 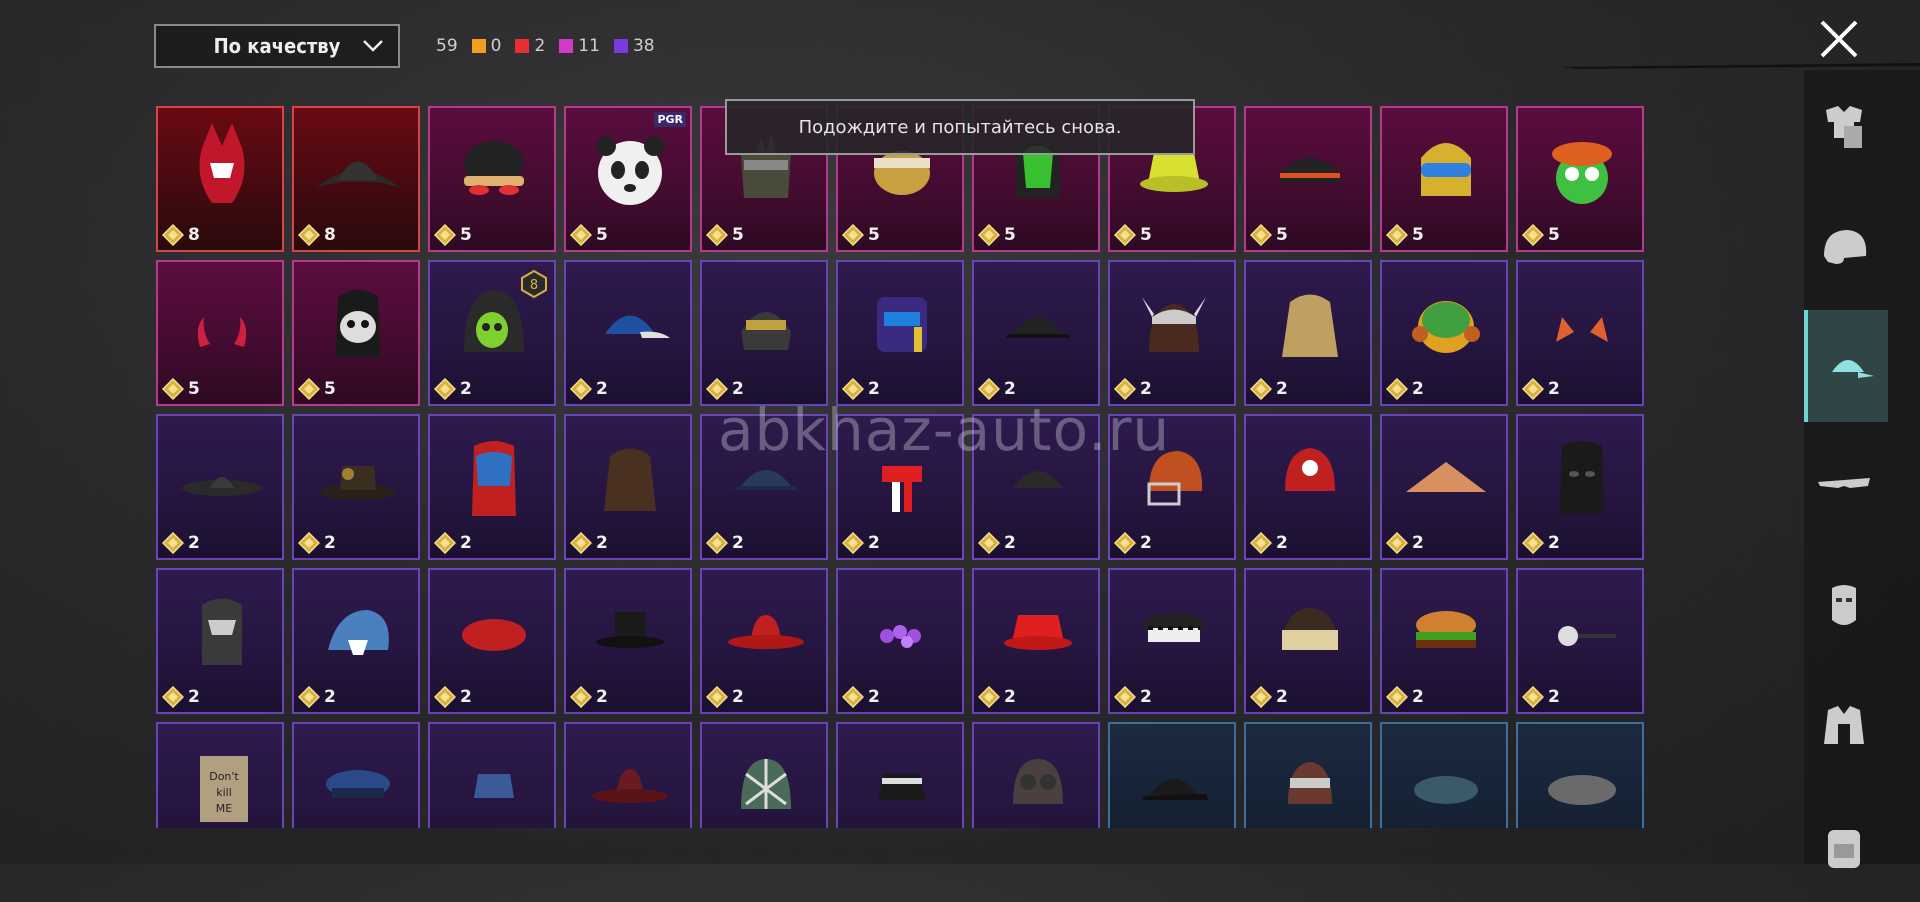 I want to click on sidebar-item-outfit, so click(x=1844, y=126).